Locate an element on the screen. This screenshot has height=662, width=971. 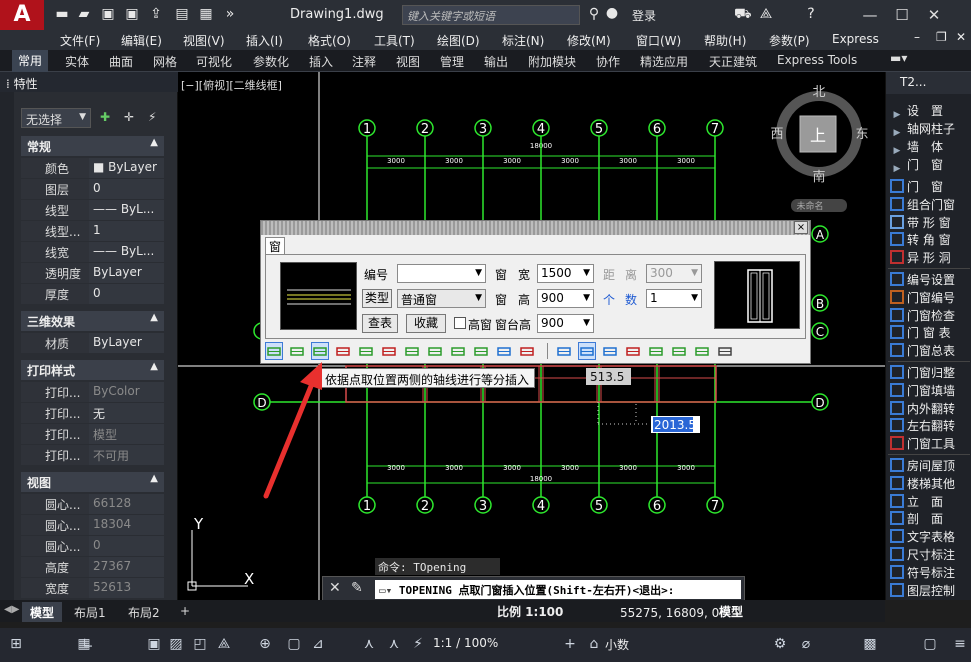
save-as-icon: ▣ is located at coordinates (132, 14).